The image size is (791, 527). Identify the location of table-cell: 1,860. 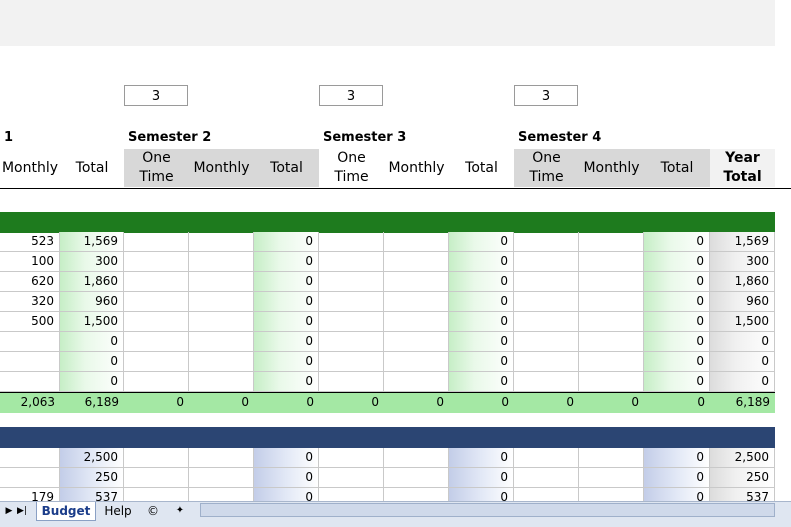
(92, 282).